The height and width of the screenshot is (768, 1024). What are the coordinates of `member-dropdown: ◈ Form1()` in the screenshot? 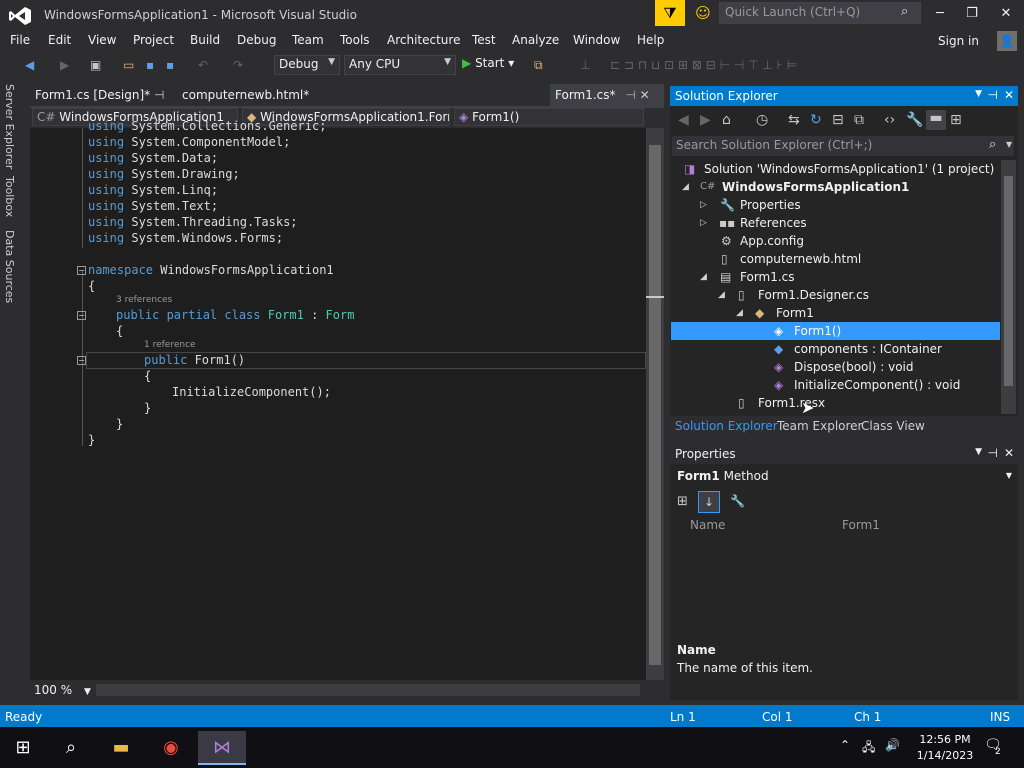 It's located at (549, 117).